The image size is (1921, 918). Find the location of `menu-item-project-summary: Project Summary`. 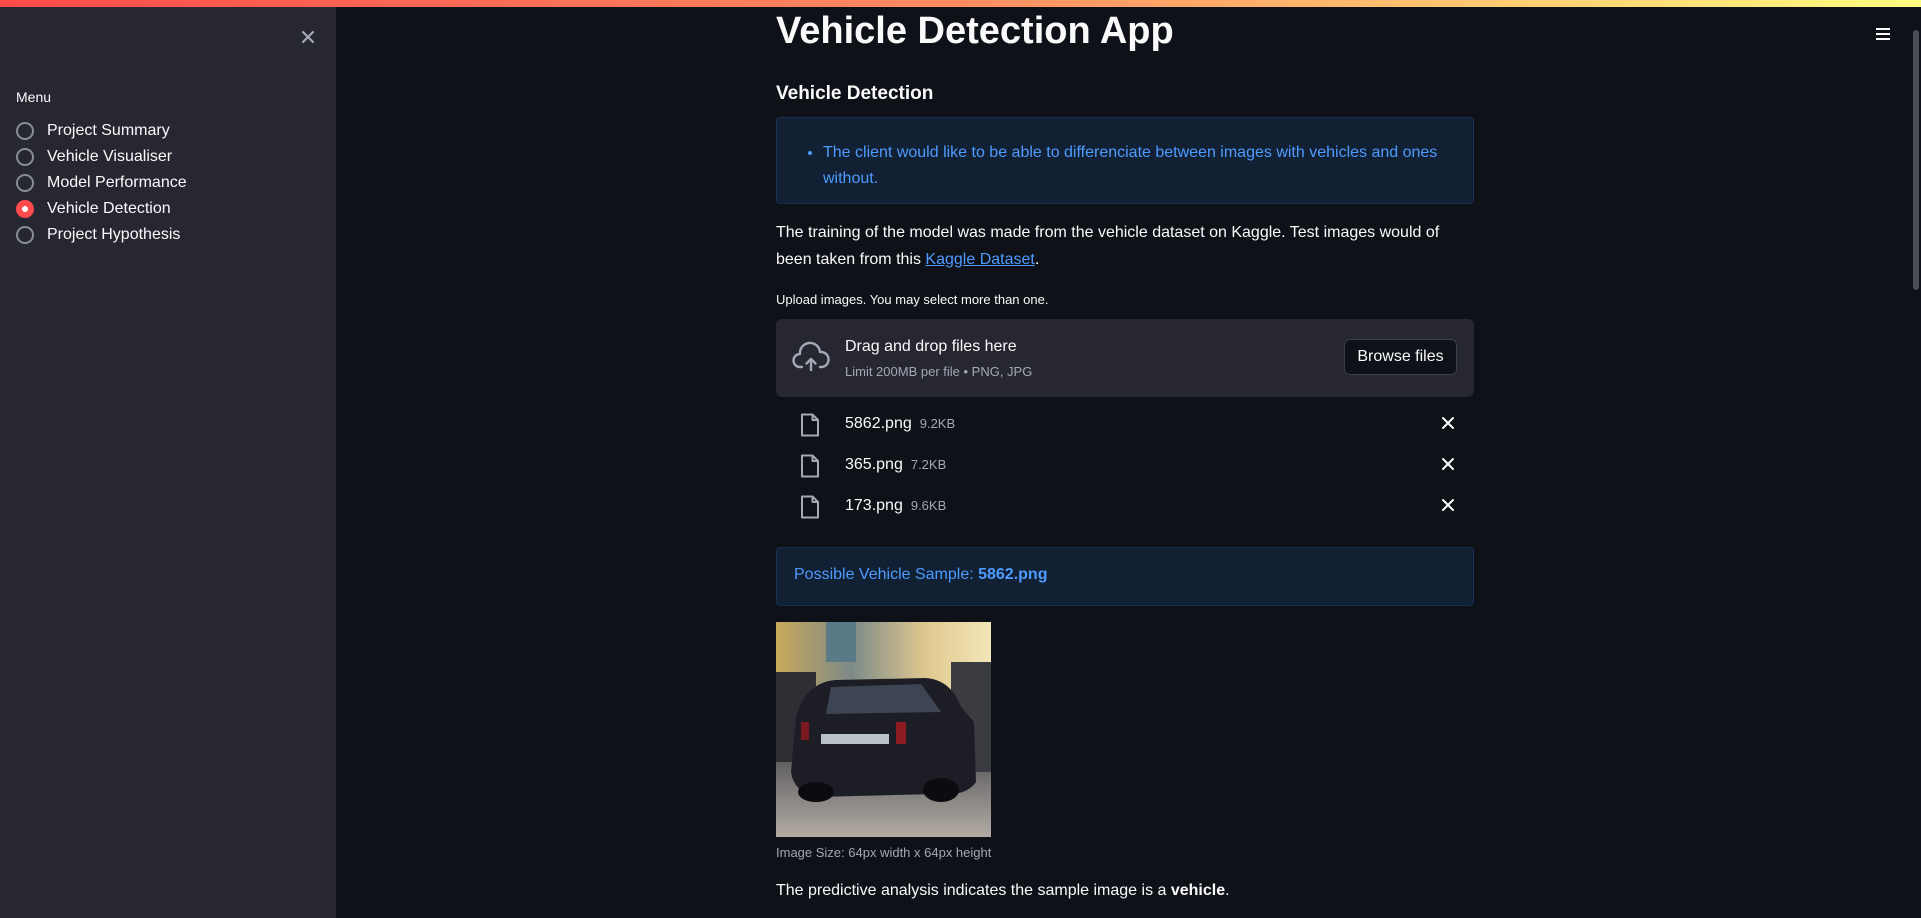

menu-item-project-summary: Project Summary is located at coordinates (101, 131).